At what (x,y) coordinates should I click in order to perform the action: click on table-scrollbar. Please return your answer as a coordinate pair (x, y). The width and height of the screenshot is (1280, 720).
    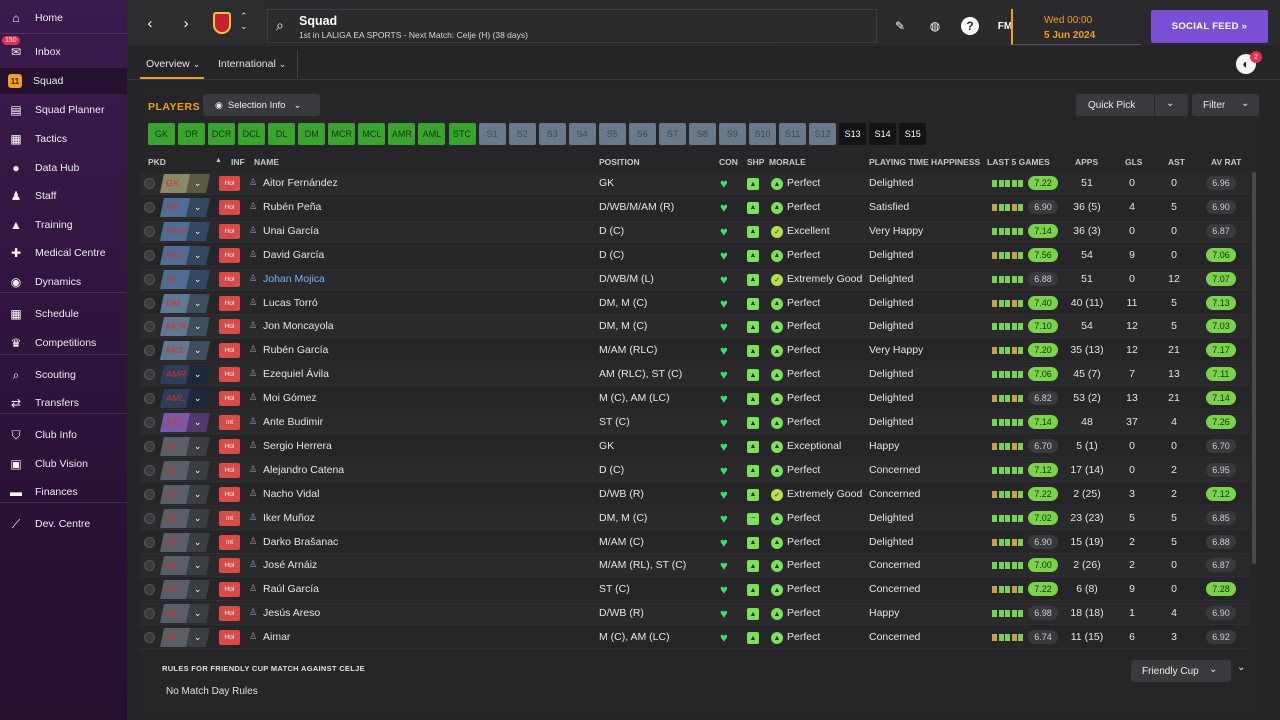
    Looking at the image, I should click on (1254, 368).